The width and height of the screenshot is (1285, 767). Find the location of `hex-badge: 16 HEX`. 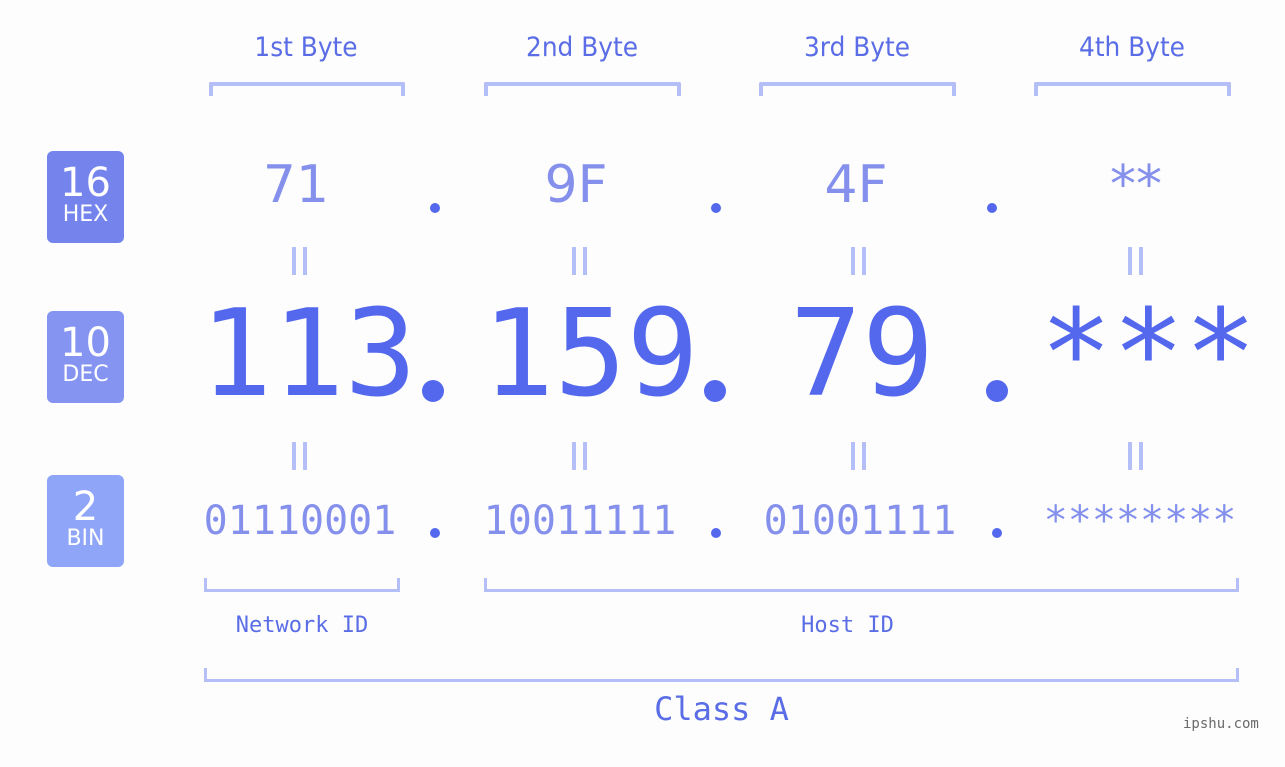

hex-badge: 16 HEX is located at coordinates (85, 197).